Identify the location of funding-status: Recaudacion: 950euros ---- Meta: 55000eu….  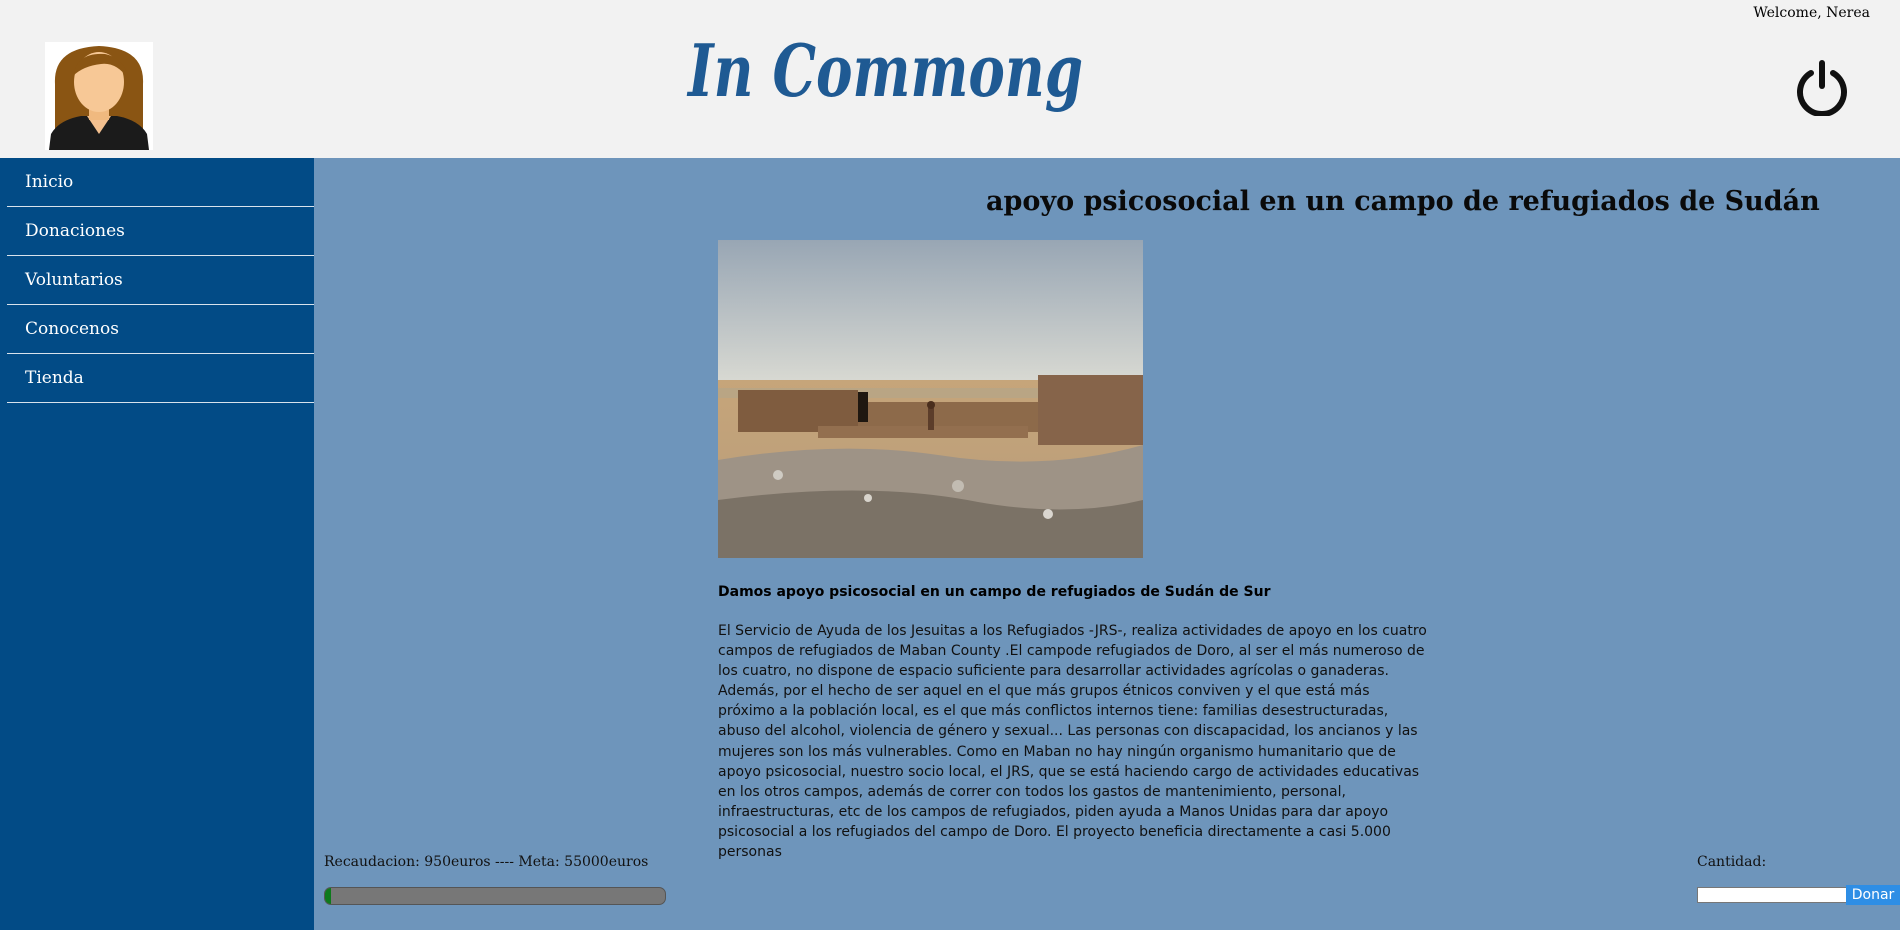
(486, 862).